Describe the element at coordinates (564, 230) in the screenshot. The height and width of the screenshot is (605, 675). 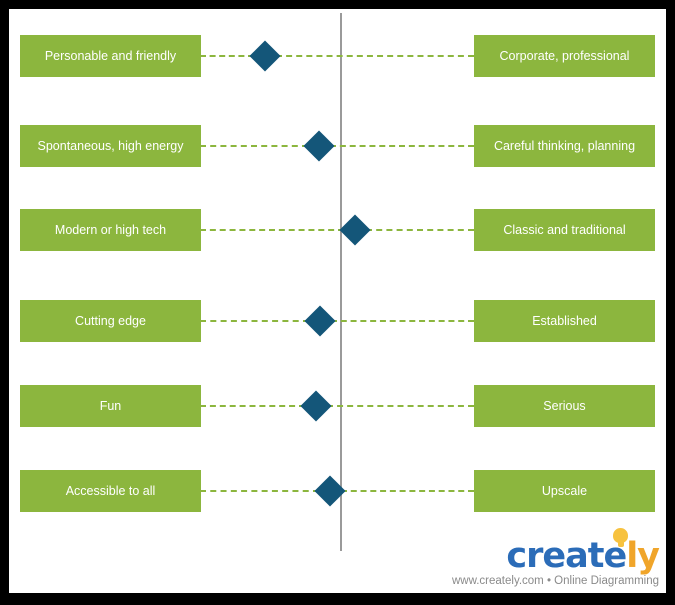
I see `right-attribute-box: Classic and traditional` at that location.